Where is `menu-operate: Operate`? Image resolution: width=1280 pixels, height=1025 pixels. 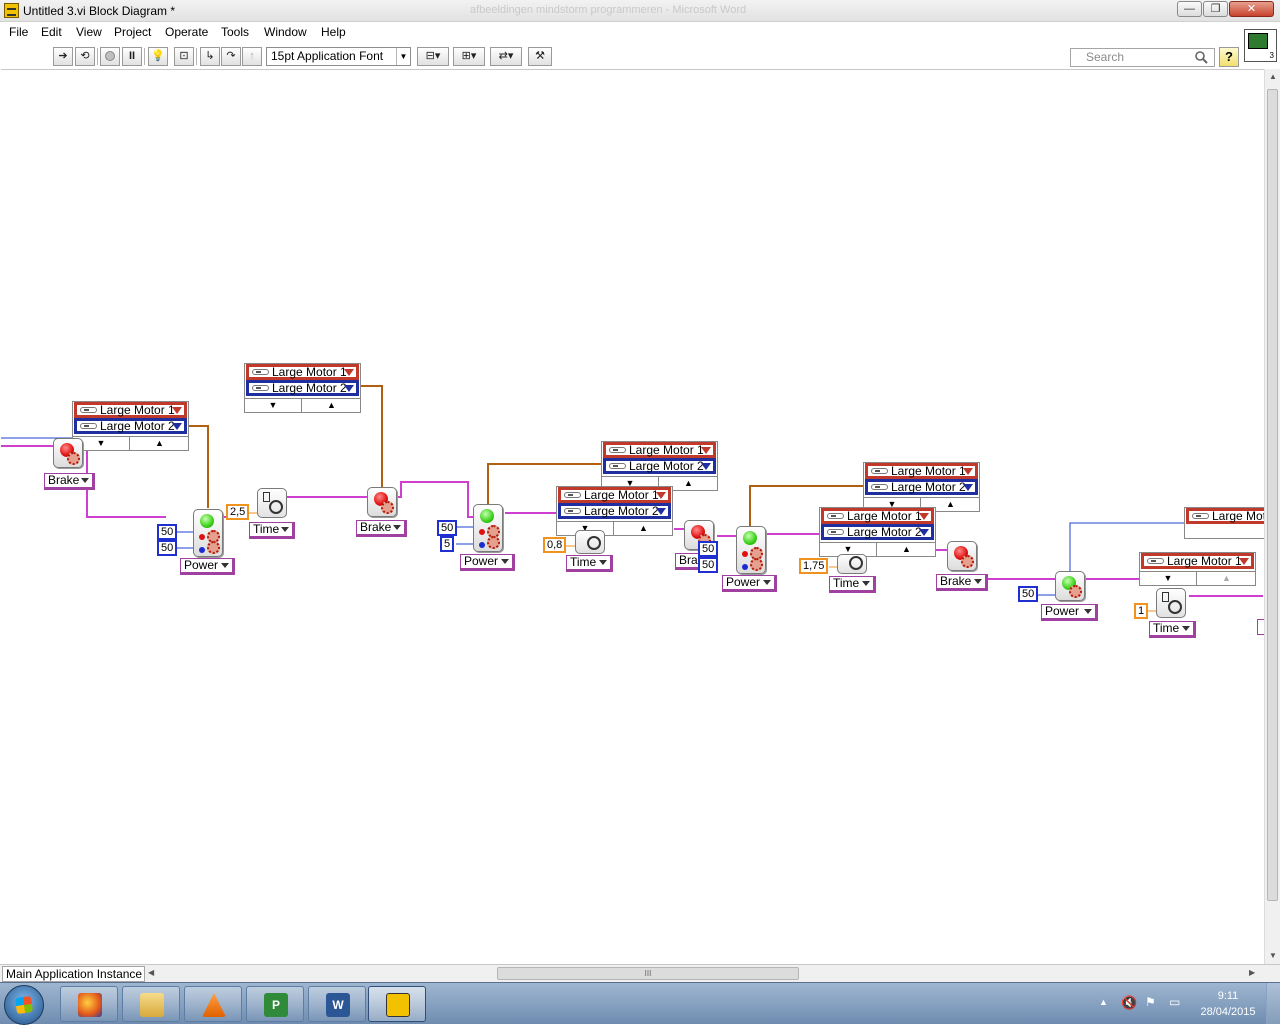
menu-operate: Operate is located at coordinates (186, 32).